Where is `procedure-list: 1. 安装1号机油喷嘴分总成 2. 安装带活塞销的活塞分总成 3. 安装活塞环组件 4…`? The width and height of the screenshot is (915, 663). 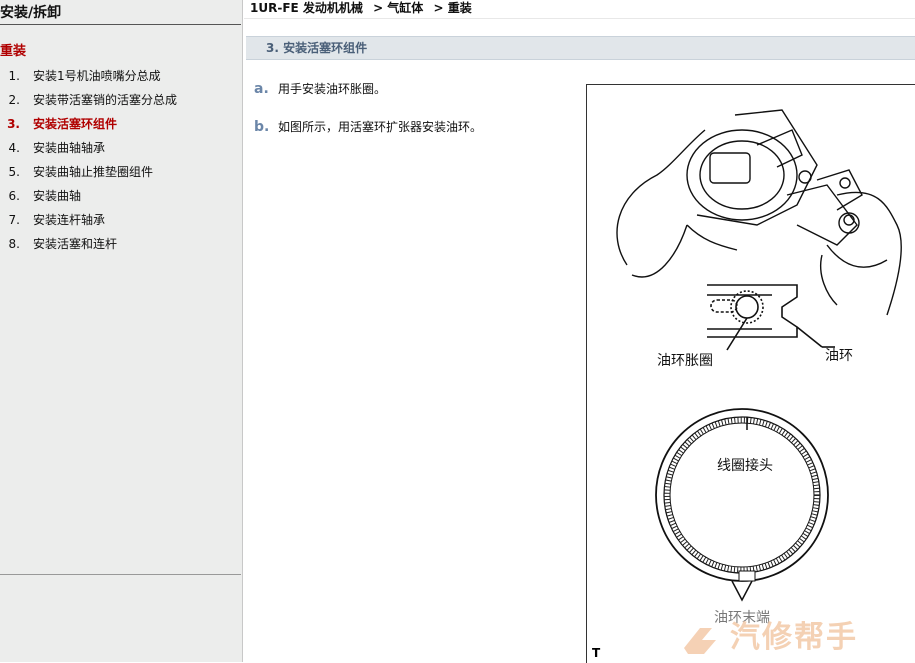
procedure-list: 1. 安装1号机油喷嘴分总成 2. 安装带活塞销的活塞分总成 3. 安装活塞环组件 4… is located at coordinates (88, 162).